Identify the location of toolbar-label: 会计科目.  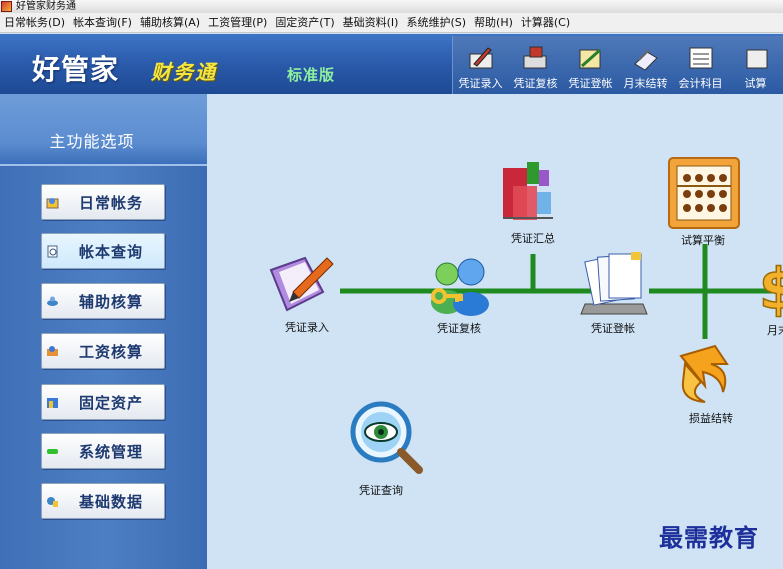
(700, 83).